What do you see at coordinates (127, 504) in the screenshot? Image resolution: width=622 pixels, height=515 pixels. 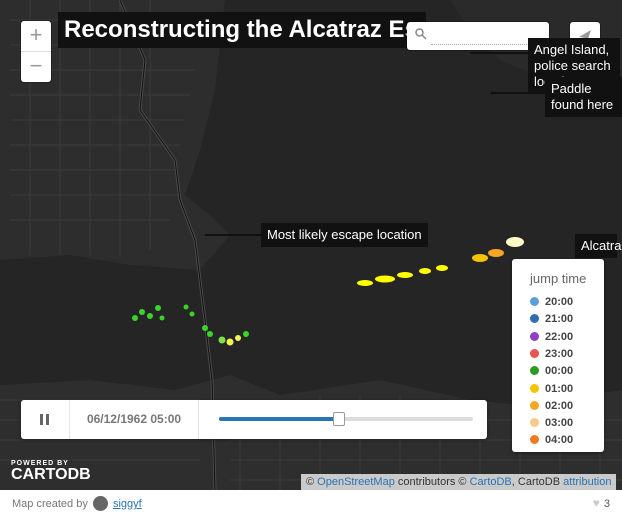 I see `username-link: siggyf` at bounding box center [127, 504].